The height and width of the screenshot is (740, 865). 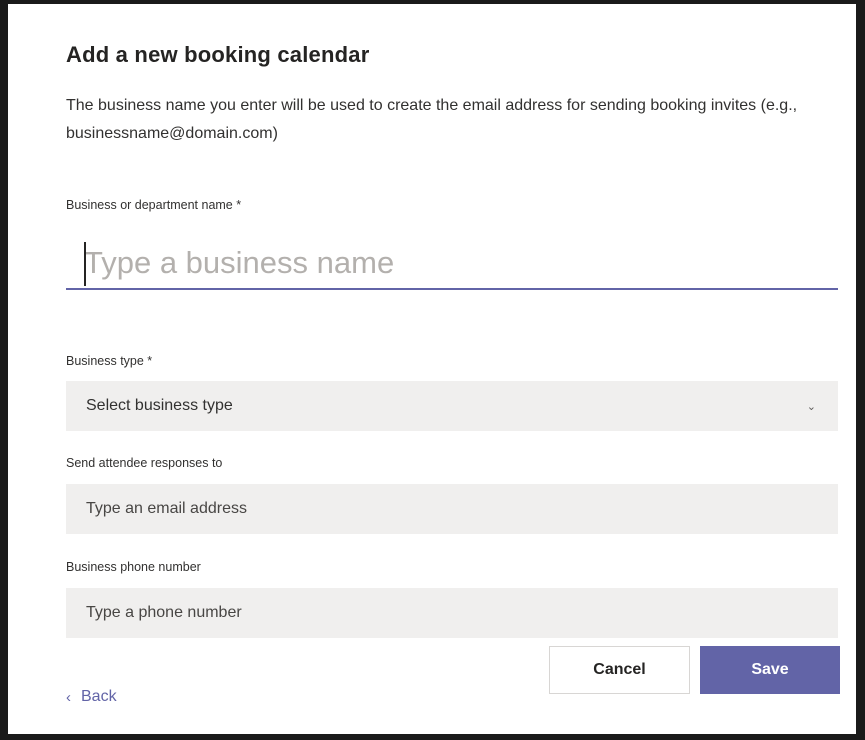 I want to click on phone-label: Business phone number, so click(x=133, y=567).